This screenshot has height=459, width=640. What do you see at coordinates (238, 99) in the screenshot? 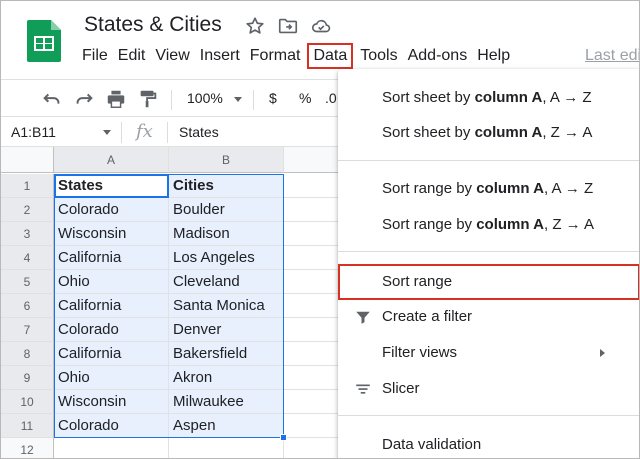
I see `zoom-dropdown-icon` at bounding box center [238, 99].